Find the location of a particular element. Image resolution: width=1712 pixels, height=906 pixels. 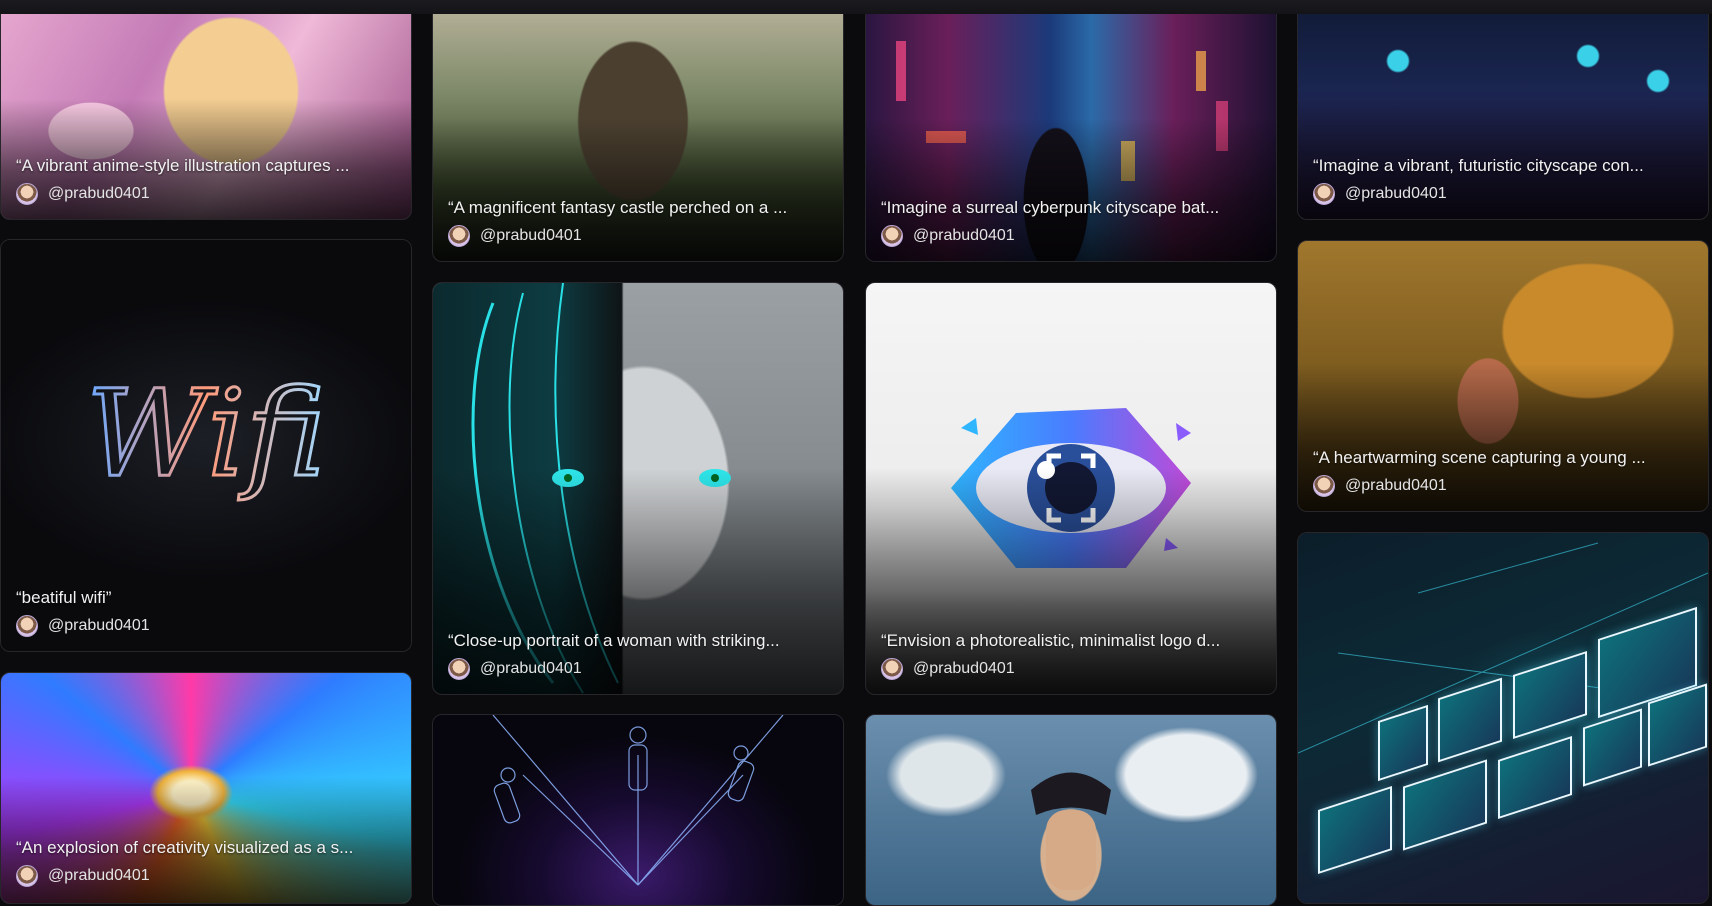

wireframe-figures-art is located at coordinates (638, 800).